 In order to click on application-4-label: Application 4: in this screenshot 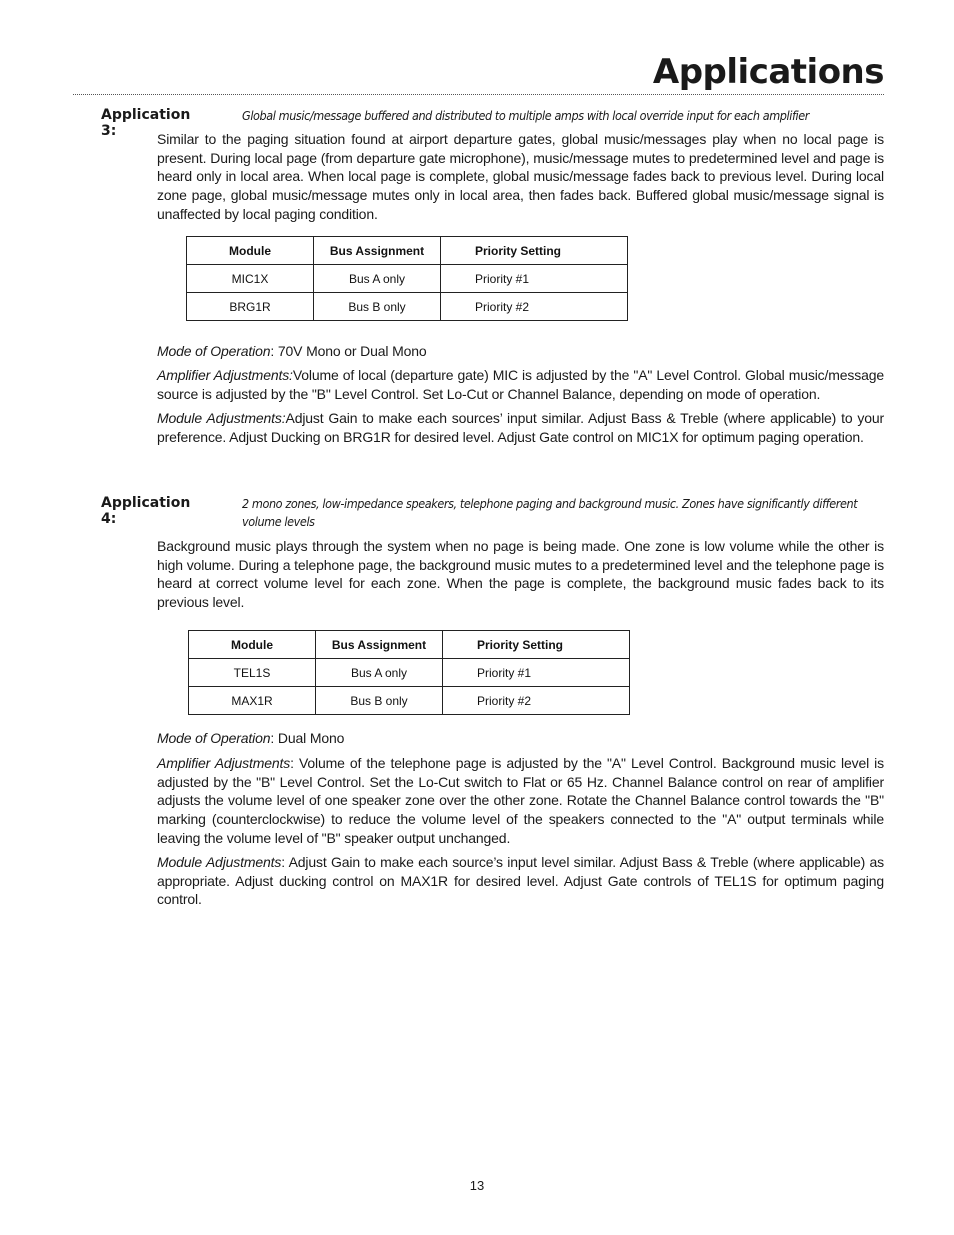, I will do `click(146, 511)`.